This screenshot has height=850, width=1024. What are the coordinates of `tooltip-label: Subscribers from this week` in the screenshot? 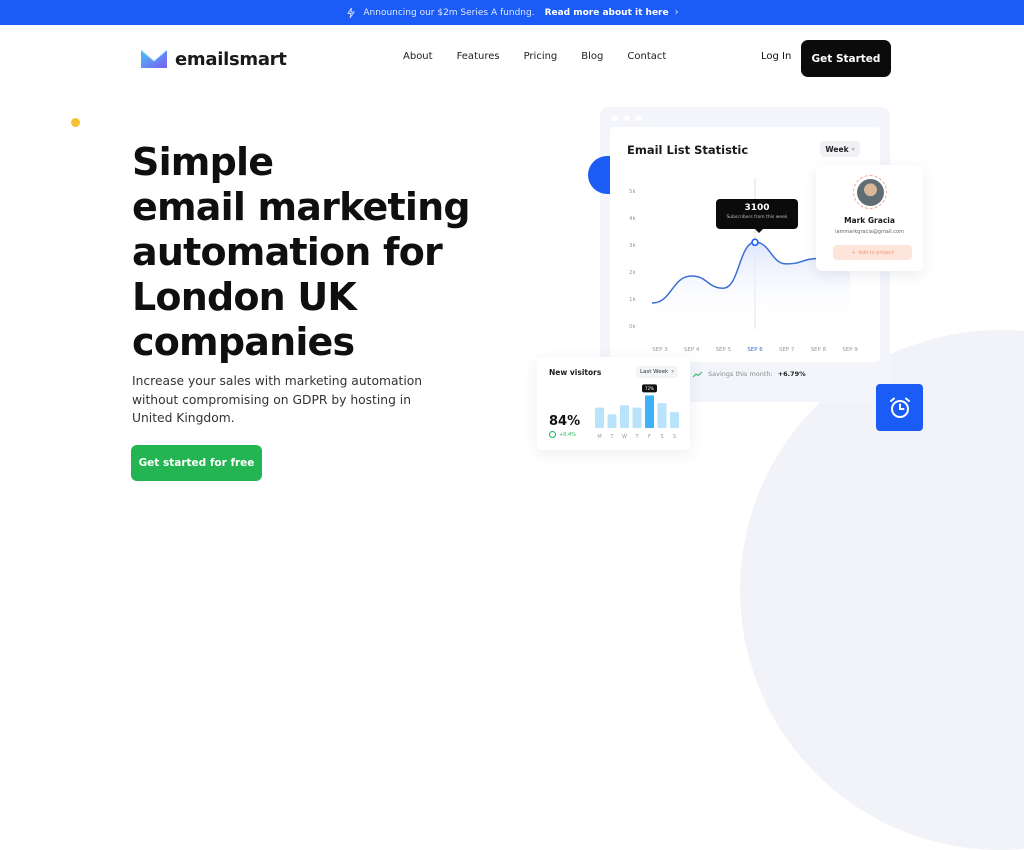 It's located at (757, 217).